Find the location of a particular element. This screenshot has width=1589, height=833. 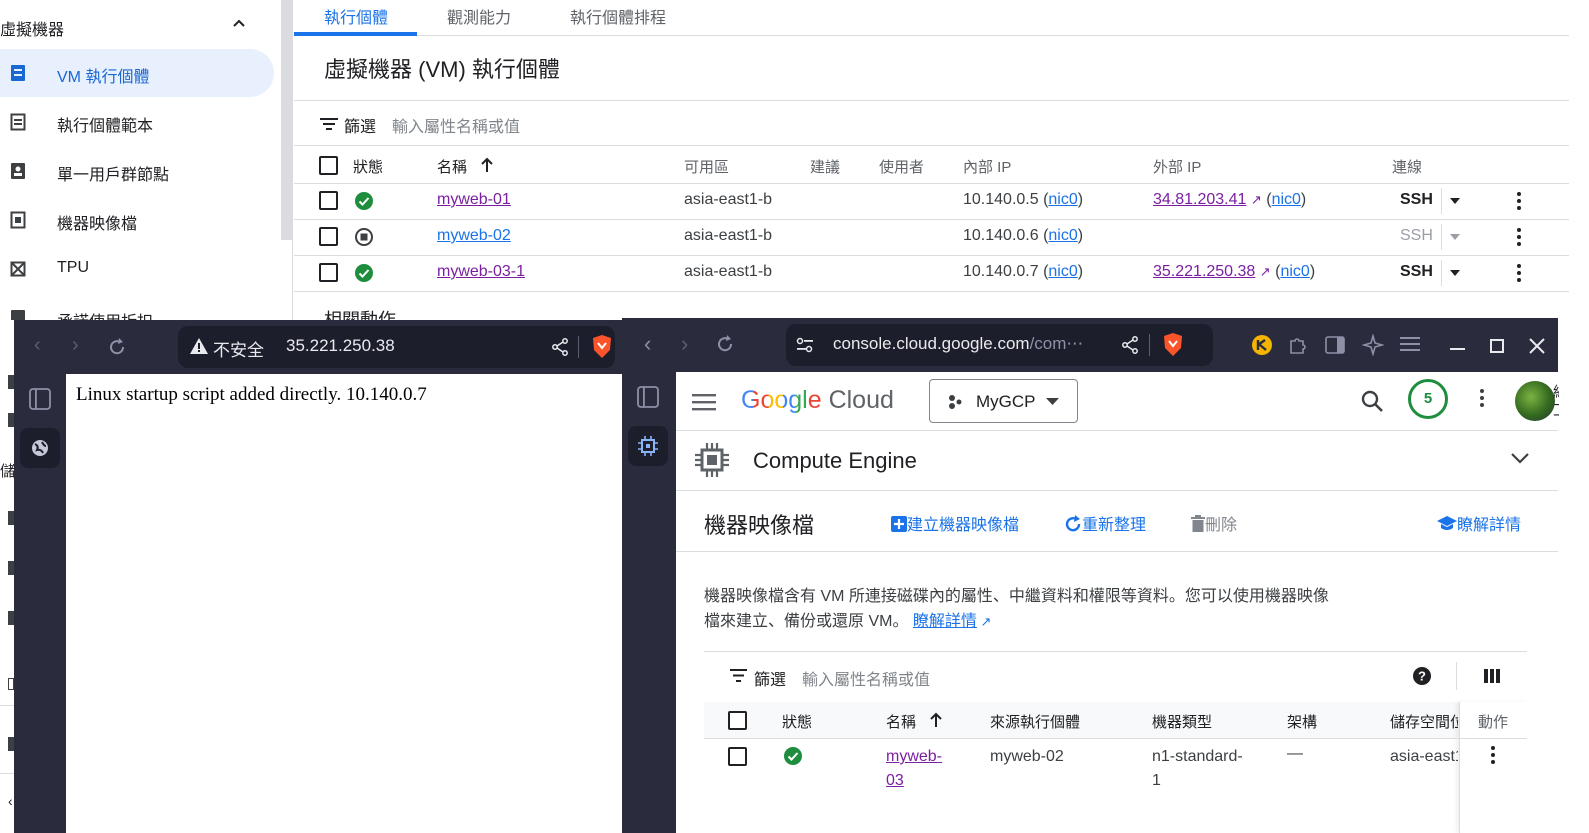

project-name: MyGCP is located at coordinates (1006, 401).